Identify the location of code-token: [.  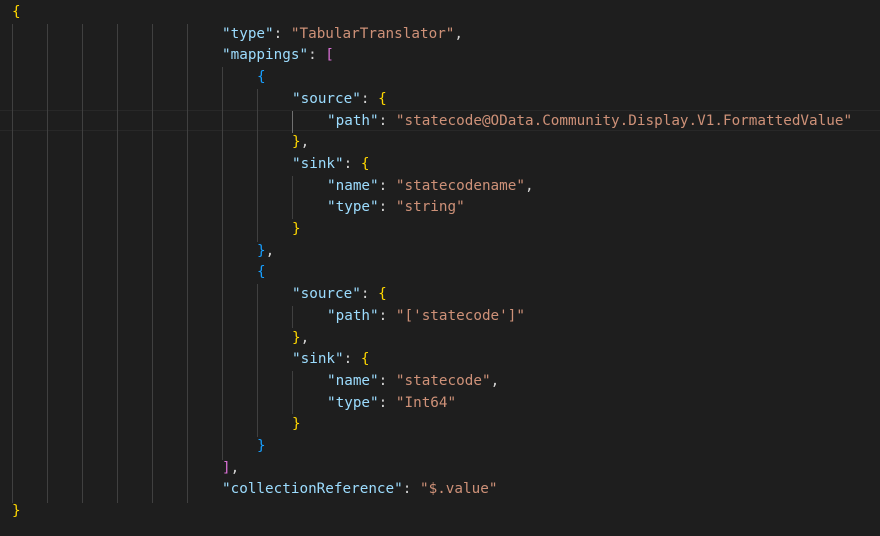
(329, 55).